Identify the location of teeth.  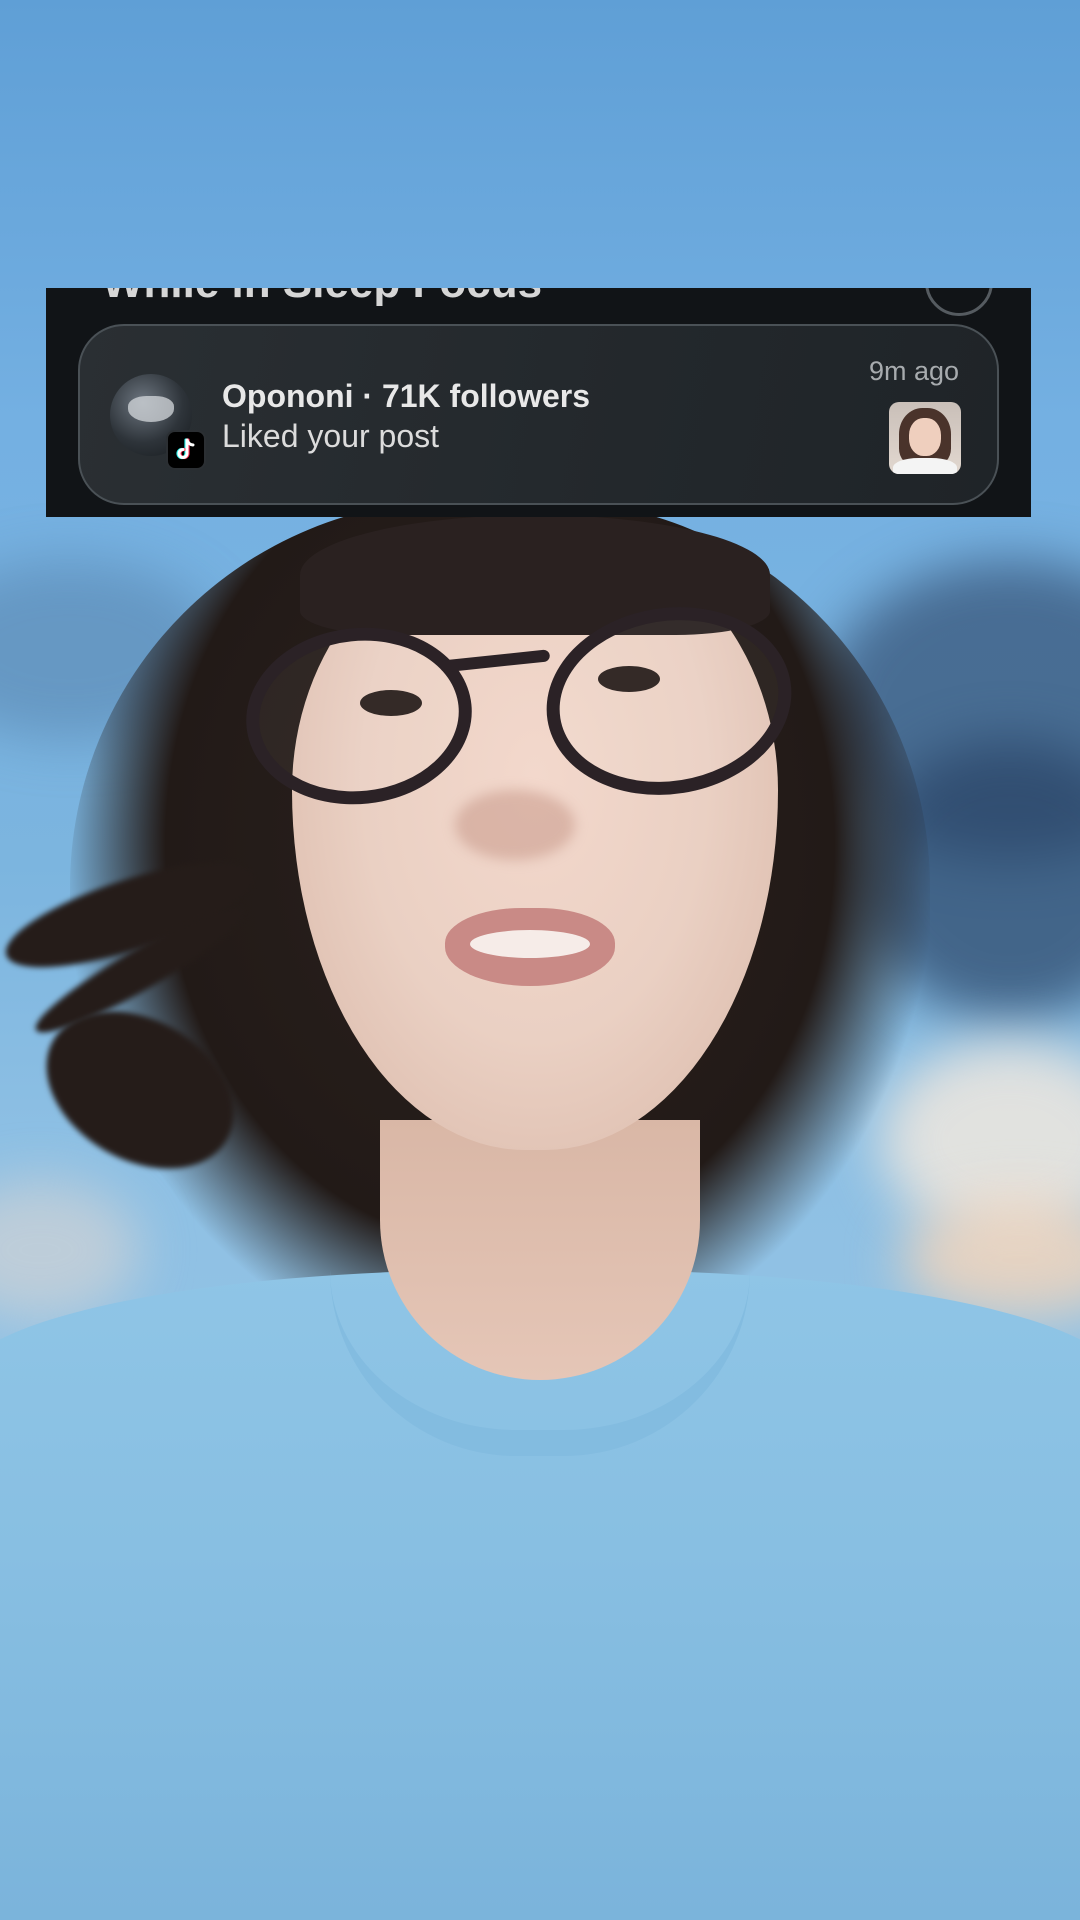
(530, 944).